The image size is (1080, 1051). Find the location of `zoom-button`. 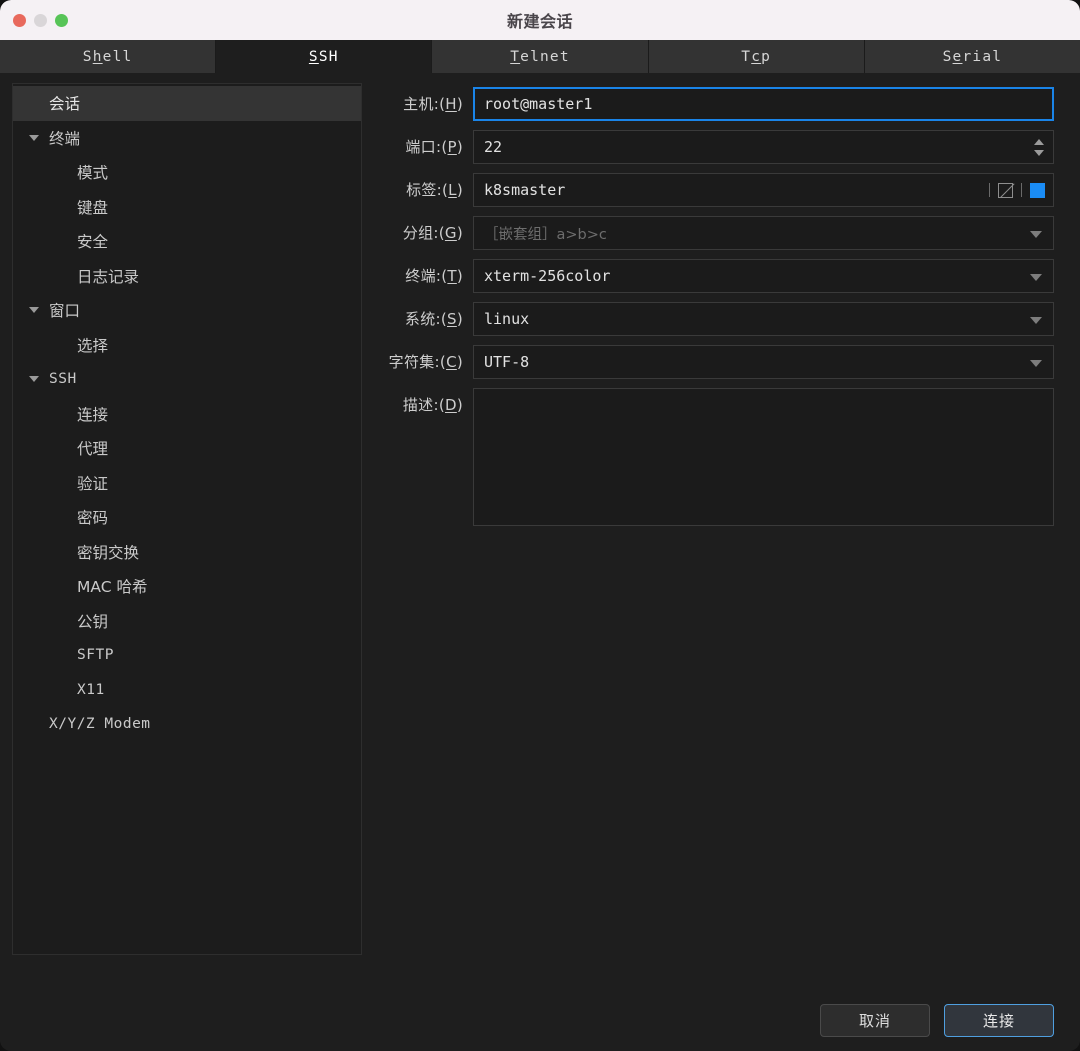

zoom-button is located at coordinates (61, 20).